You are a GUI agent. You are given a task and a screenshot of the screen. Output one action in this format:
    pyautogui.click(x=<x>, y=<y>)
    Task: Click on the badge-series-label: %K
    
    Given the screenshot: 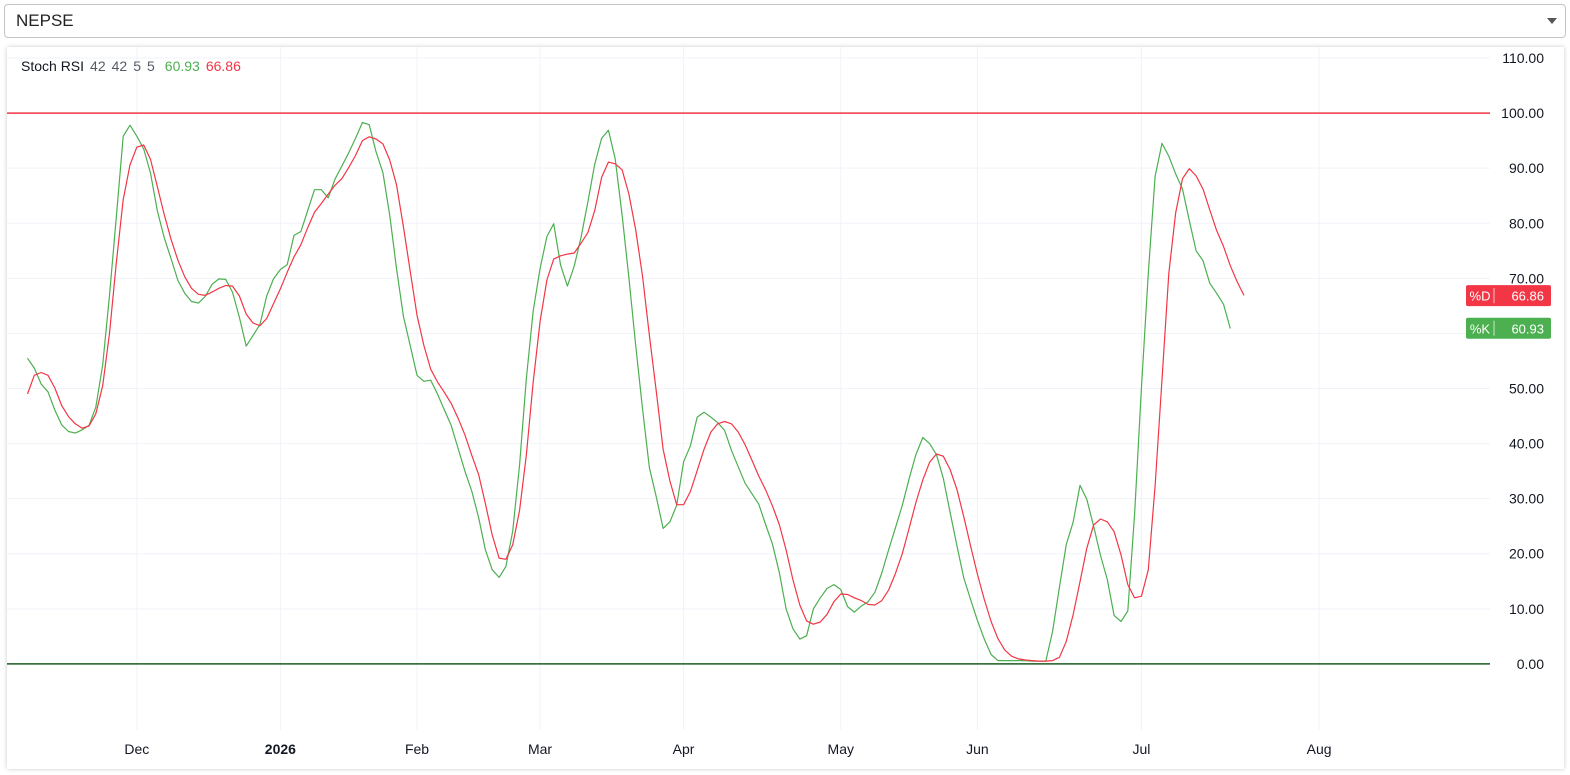 What is the action you would take?
    pyautogui.click(x=1480, y=328)
    